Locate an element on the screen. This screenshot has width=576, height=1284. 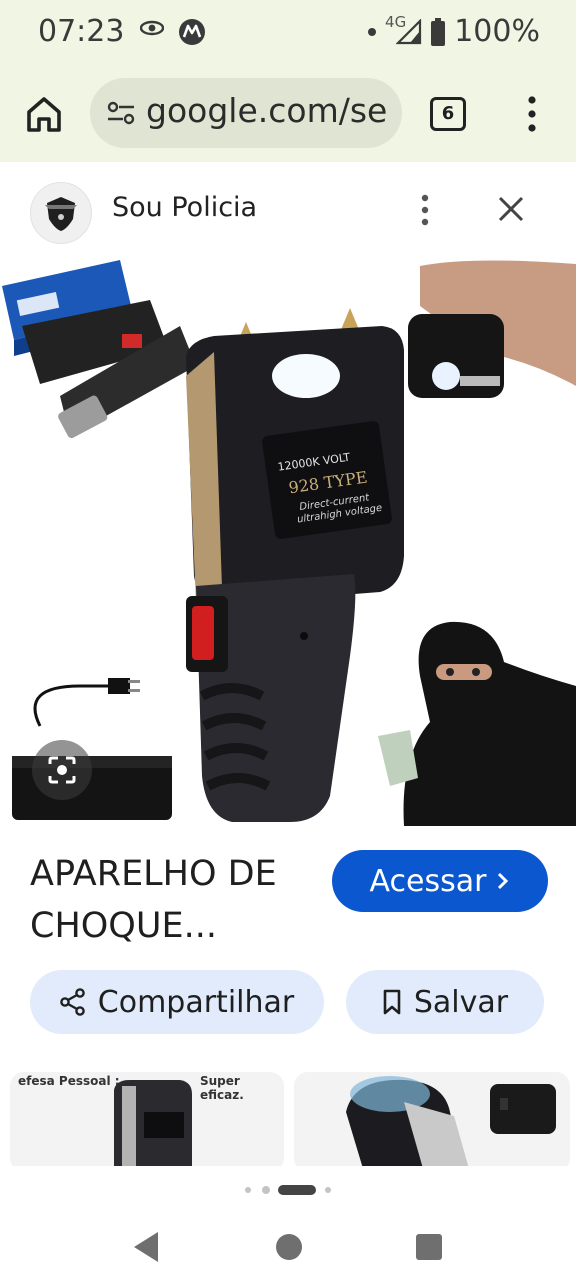
police-badge-icon is located at coordinates (61, 214).